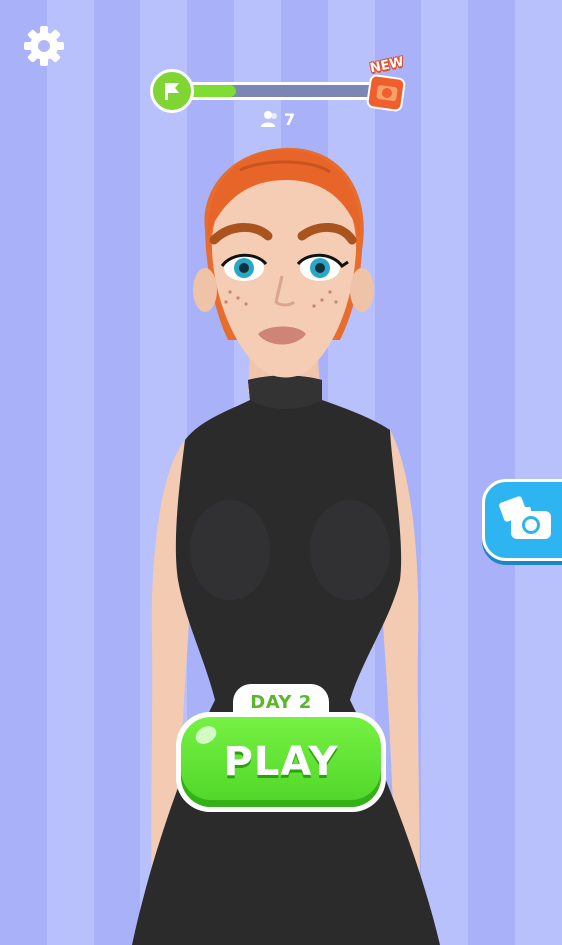  I want to click on flag-icon, so click(172, 91).